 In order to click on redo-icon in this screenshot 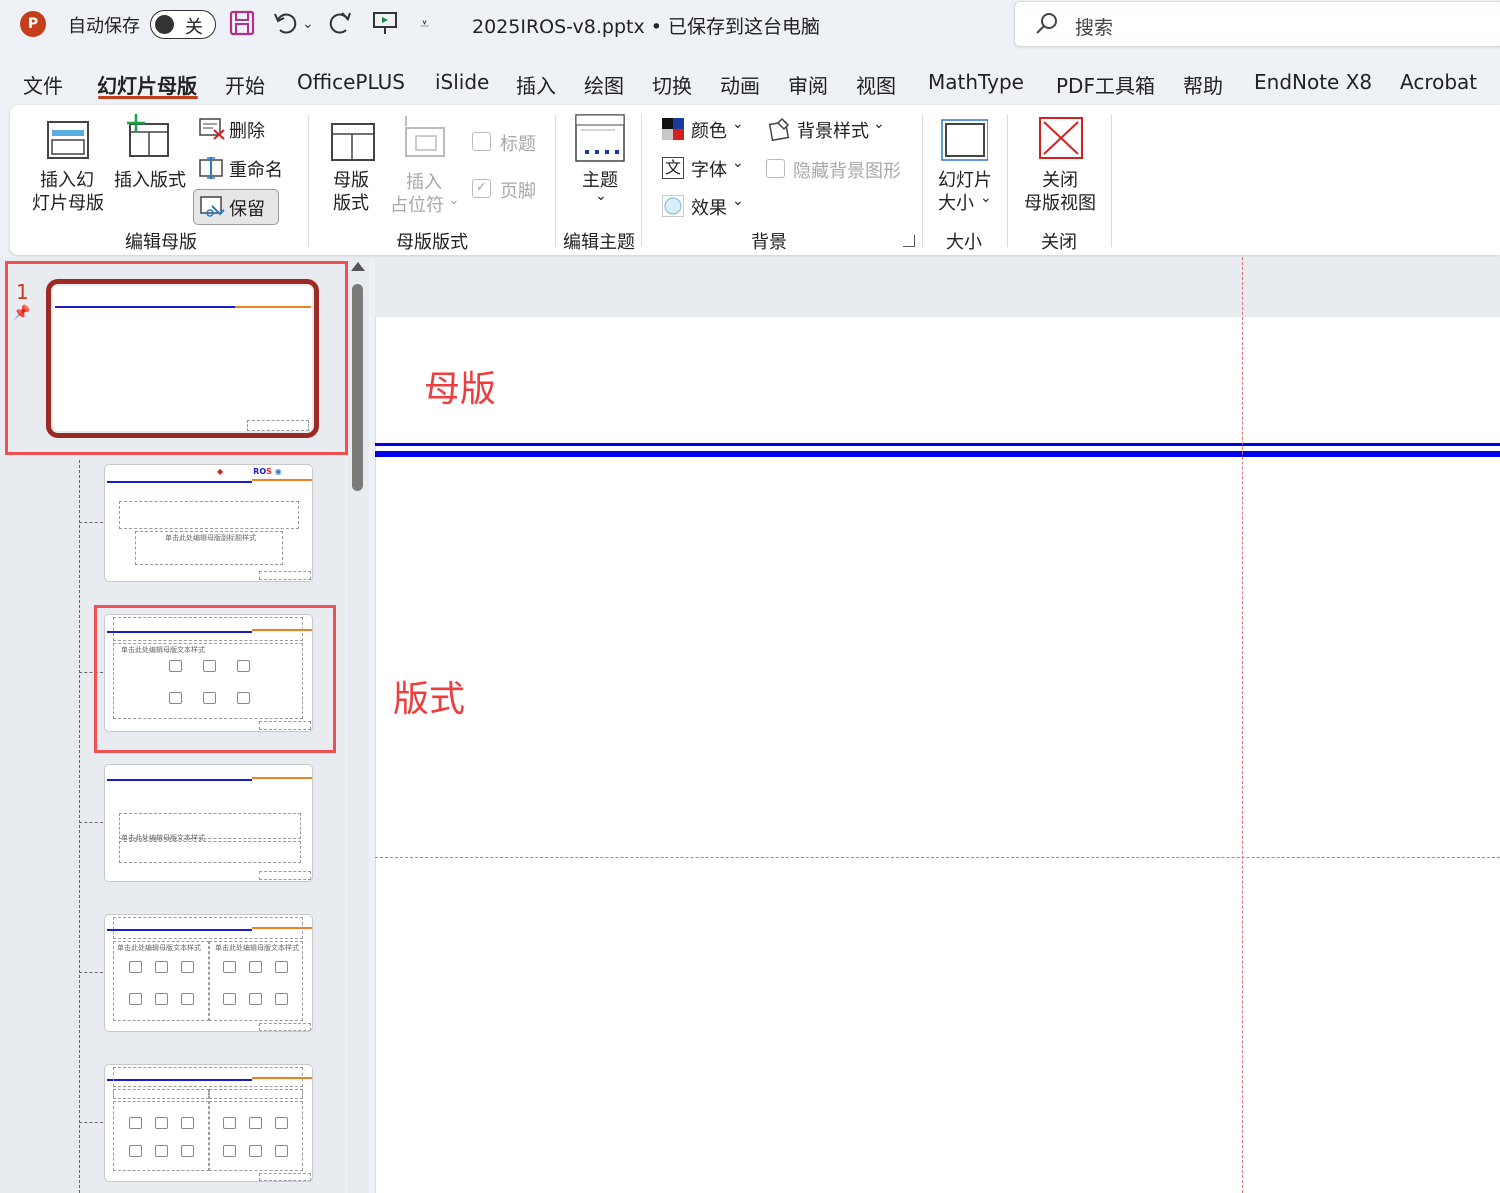, I will do `click(341, 24)`.